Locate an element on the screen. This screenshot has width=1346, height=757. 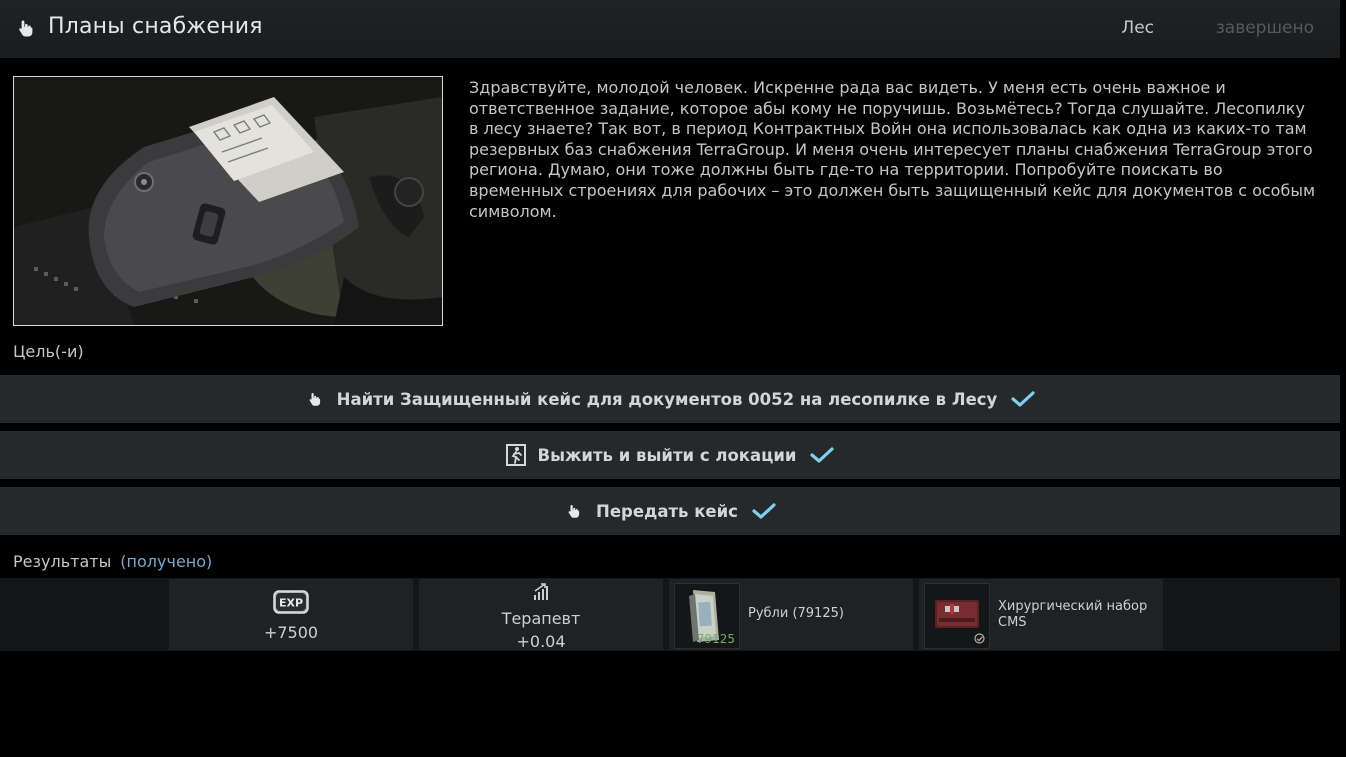
surgical-kit-name: Хирургический набор CMS is located at coordinates (1073, 614).